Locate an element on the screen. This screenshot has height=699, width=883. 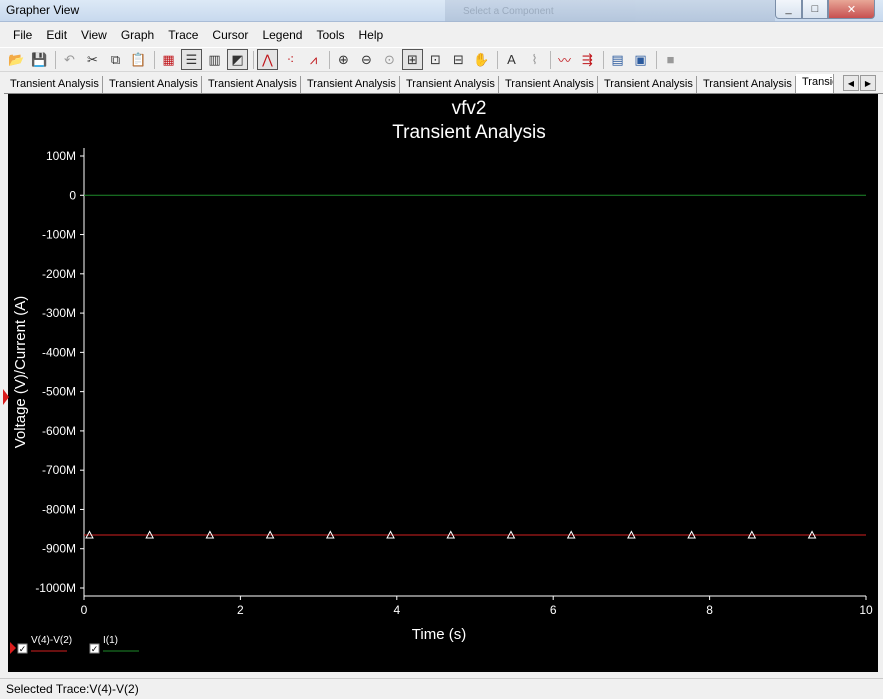
y-tick-label: -700M is located at coordinates (59, 470).